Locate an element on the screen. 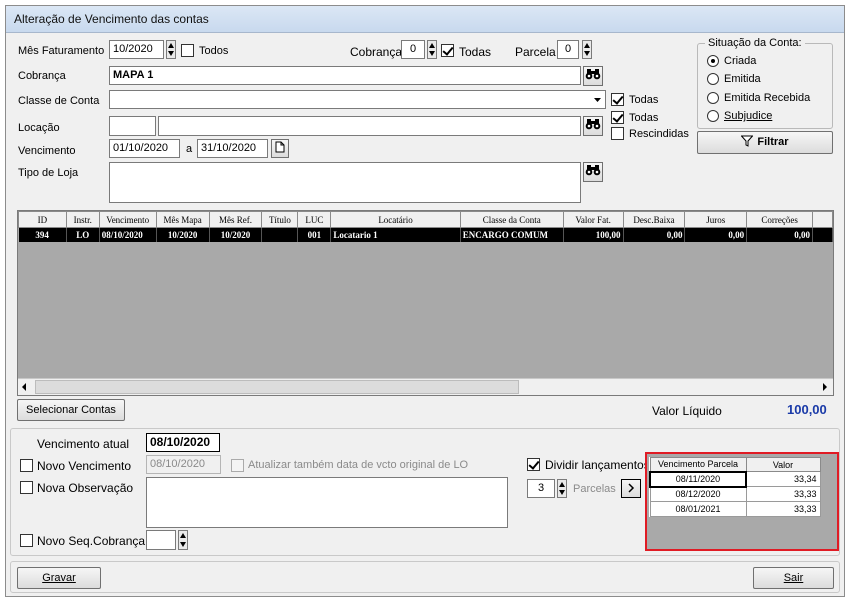  dividir-checkbox is located at coordinates (533, 464).